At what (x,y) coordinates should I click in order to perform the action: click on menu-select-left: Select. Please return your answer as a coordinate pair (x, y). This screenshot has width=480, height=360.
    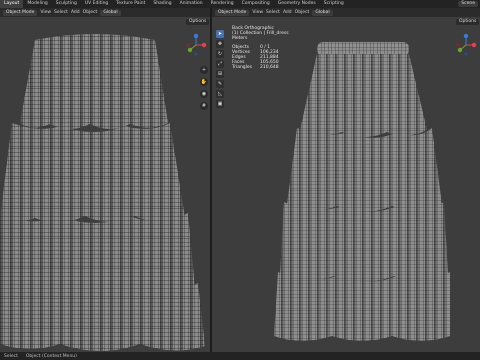
    Looking at the image, I should click on (61, 12).